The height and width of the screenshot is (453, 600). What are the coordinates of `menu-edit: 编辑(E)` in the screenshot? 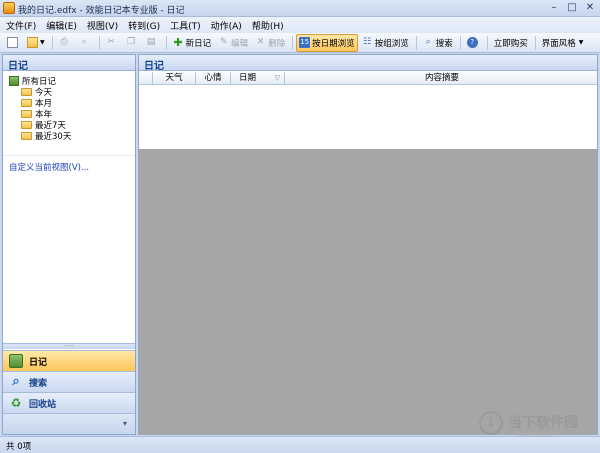 It's located at (61, 25).